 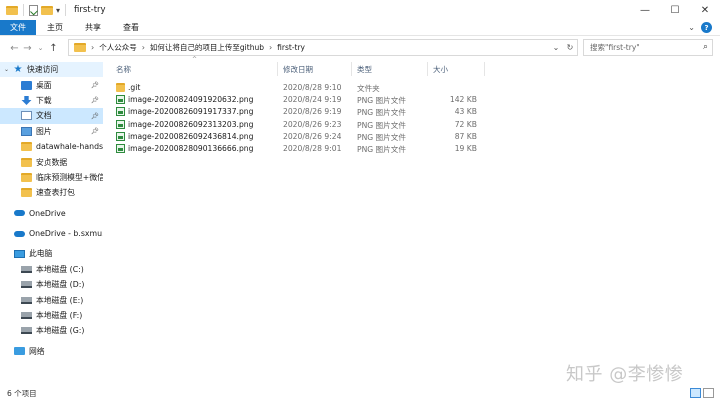 What do you see at coordinates (94, 85) in the screenshot?
I see `pin-icon: 📌︎` at bounding box center [94, 85].